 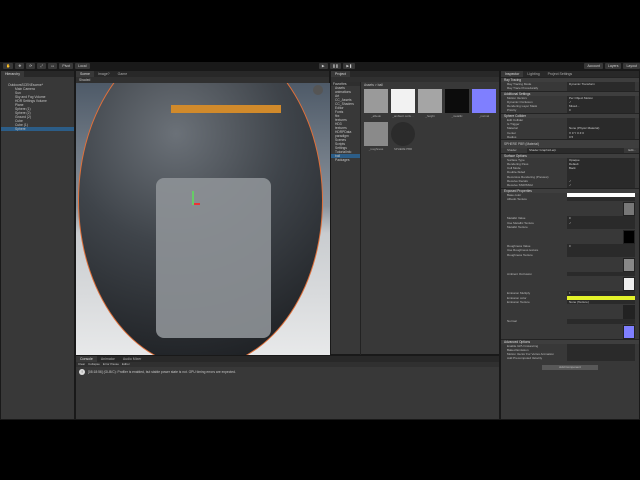 I want to click on property-label: Receive SSR/SSGI, so click(x=520, y=185).